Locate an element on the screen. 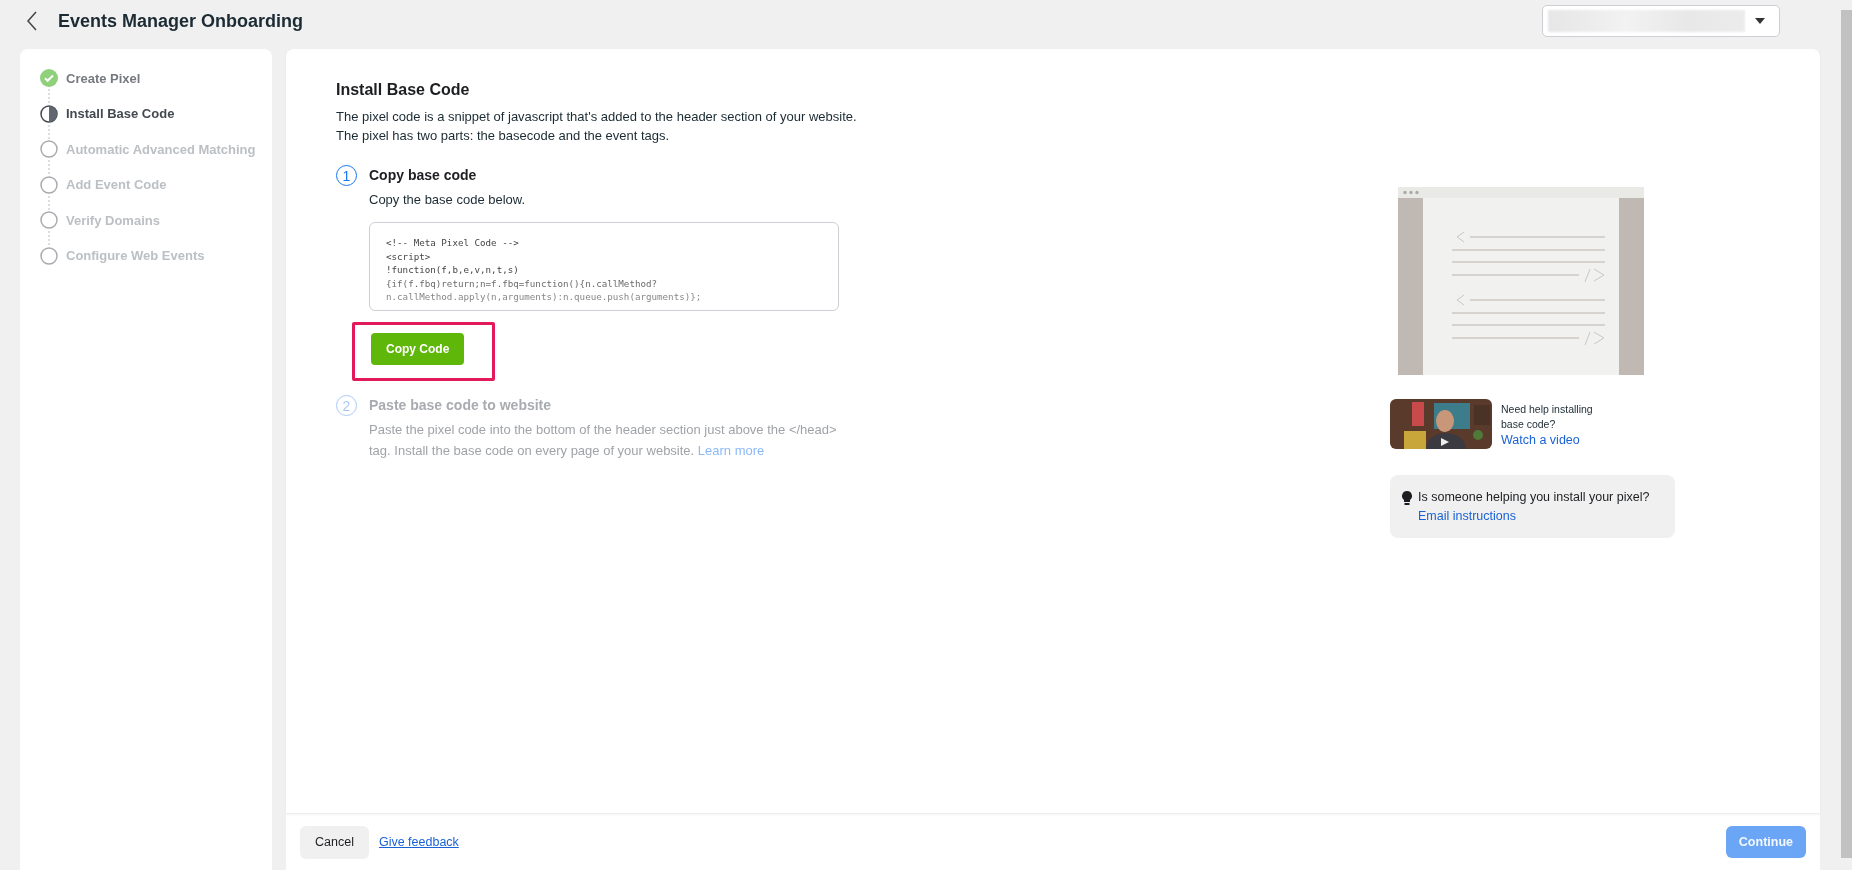  step-title: Paste base code to website is located at coordinates (461, 405).